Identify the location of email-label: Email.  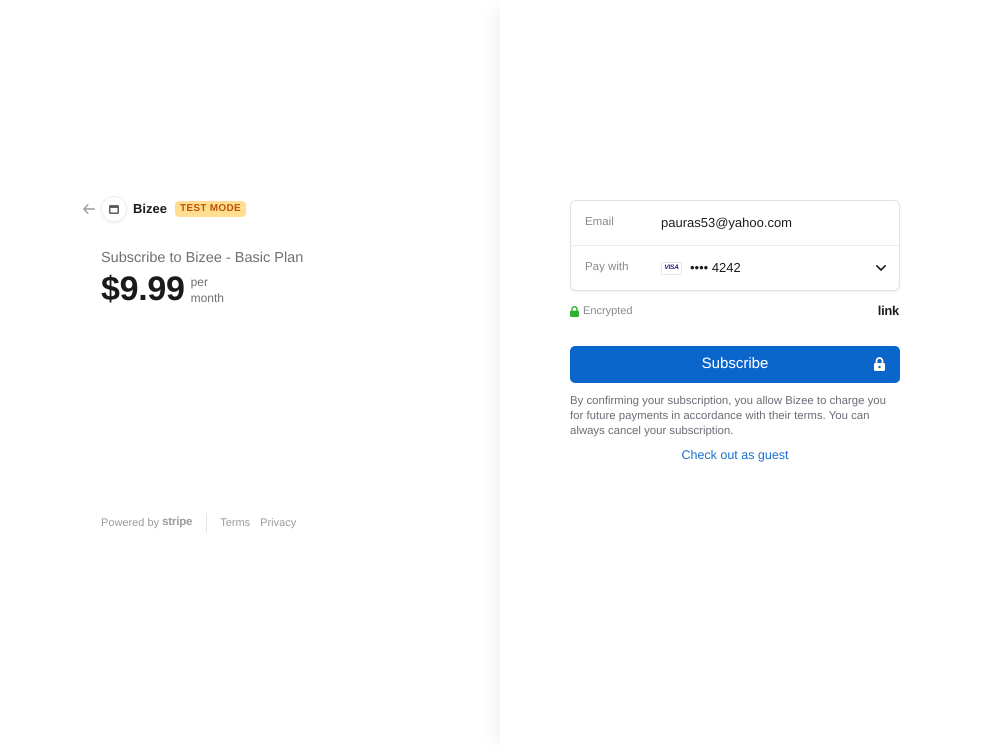
(600, 222).